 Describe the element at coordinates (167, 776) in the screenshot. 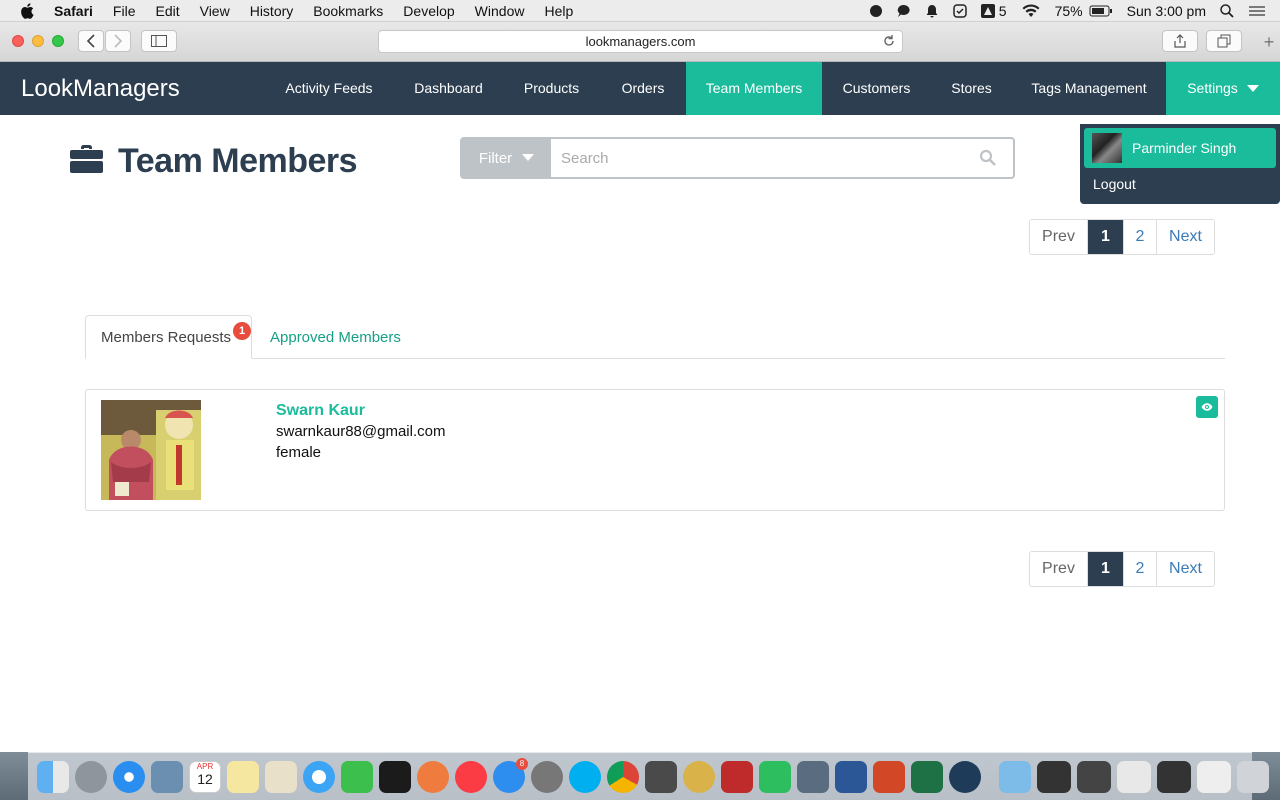

I see `preview-icon` at that location.